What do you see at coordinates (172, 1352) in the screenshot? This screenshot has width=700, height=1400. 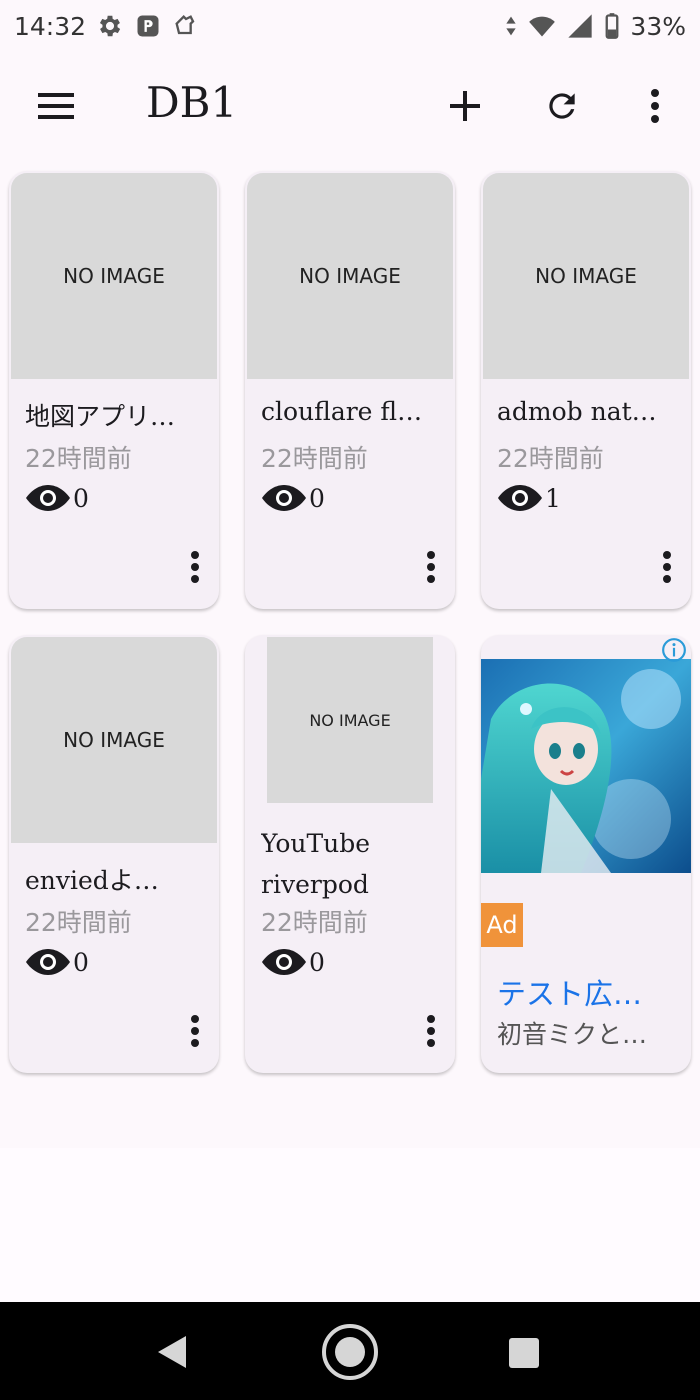 I see `back-icon` at bounding box center [172, 1352].